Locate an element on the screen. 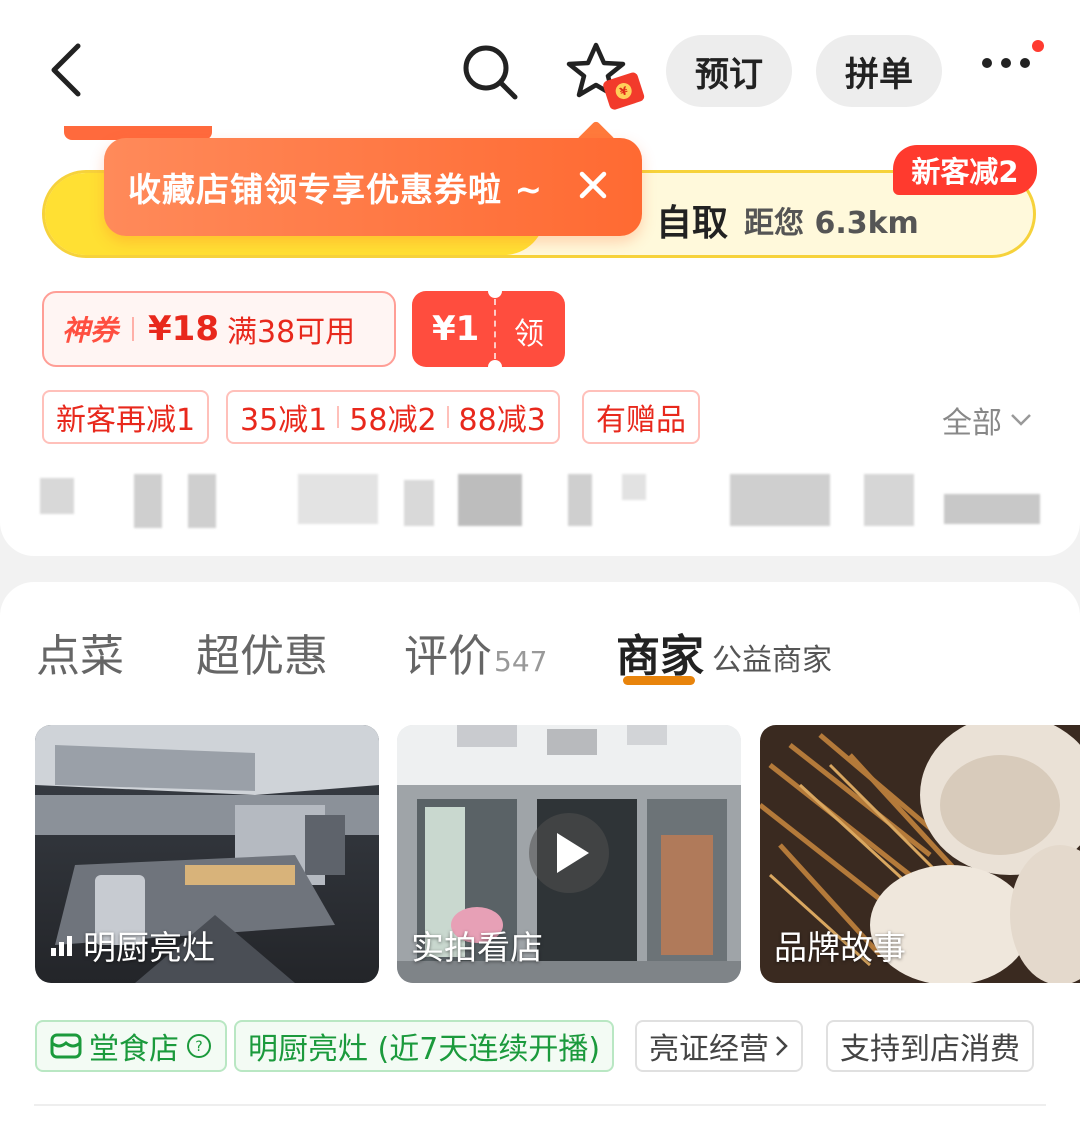 The width and height of the screenshot is (1080, 1122). god-coupon-condition: 满38可用 is located at coordinates (291, 332).